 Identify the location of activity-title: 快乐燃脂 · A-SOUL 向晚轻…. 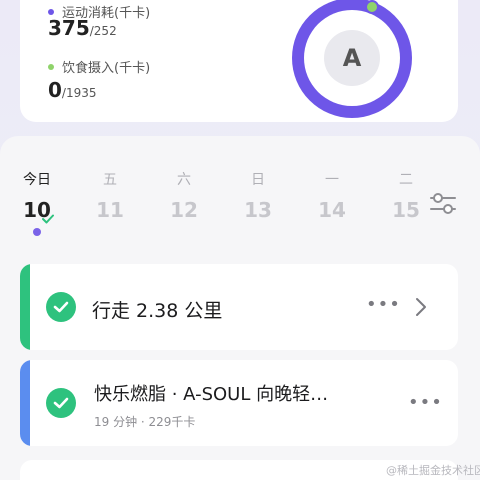
(211, 394).